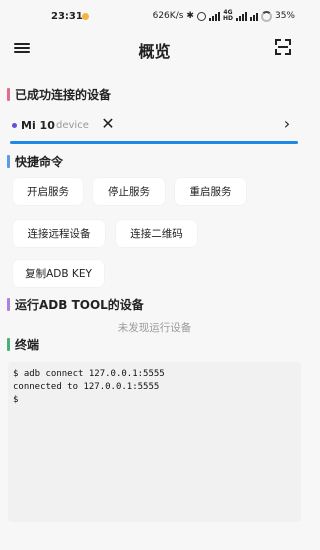  What do you see at coordinates (227, 15) in the screenshot?
I see `signal-label: 4G HD` at bounding box center [227, 15].